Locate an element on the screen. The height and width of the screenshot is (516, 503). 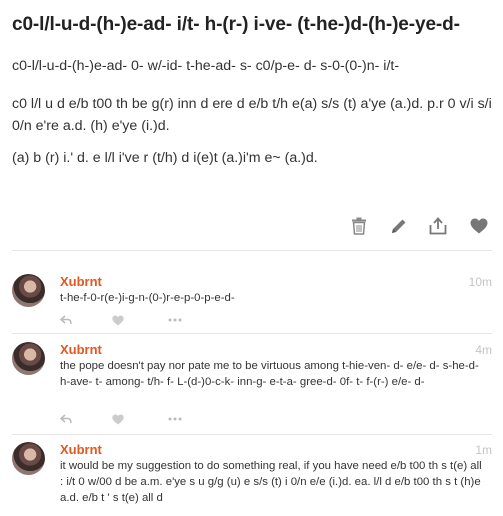
share-icon is located at coordinates (438, 226).